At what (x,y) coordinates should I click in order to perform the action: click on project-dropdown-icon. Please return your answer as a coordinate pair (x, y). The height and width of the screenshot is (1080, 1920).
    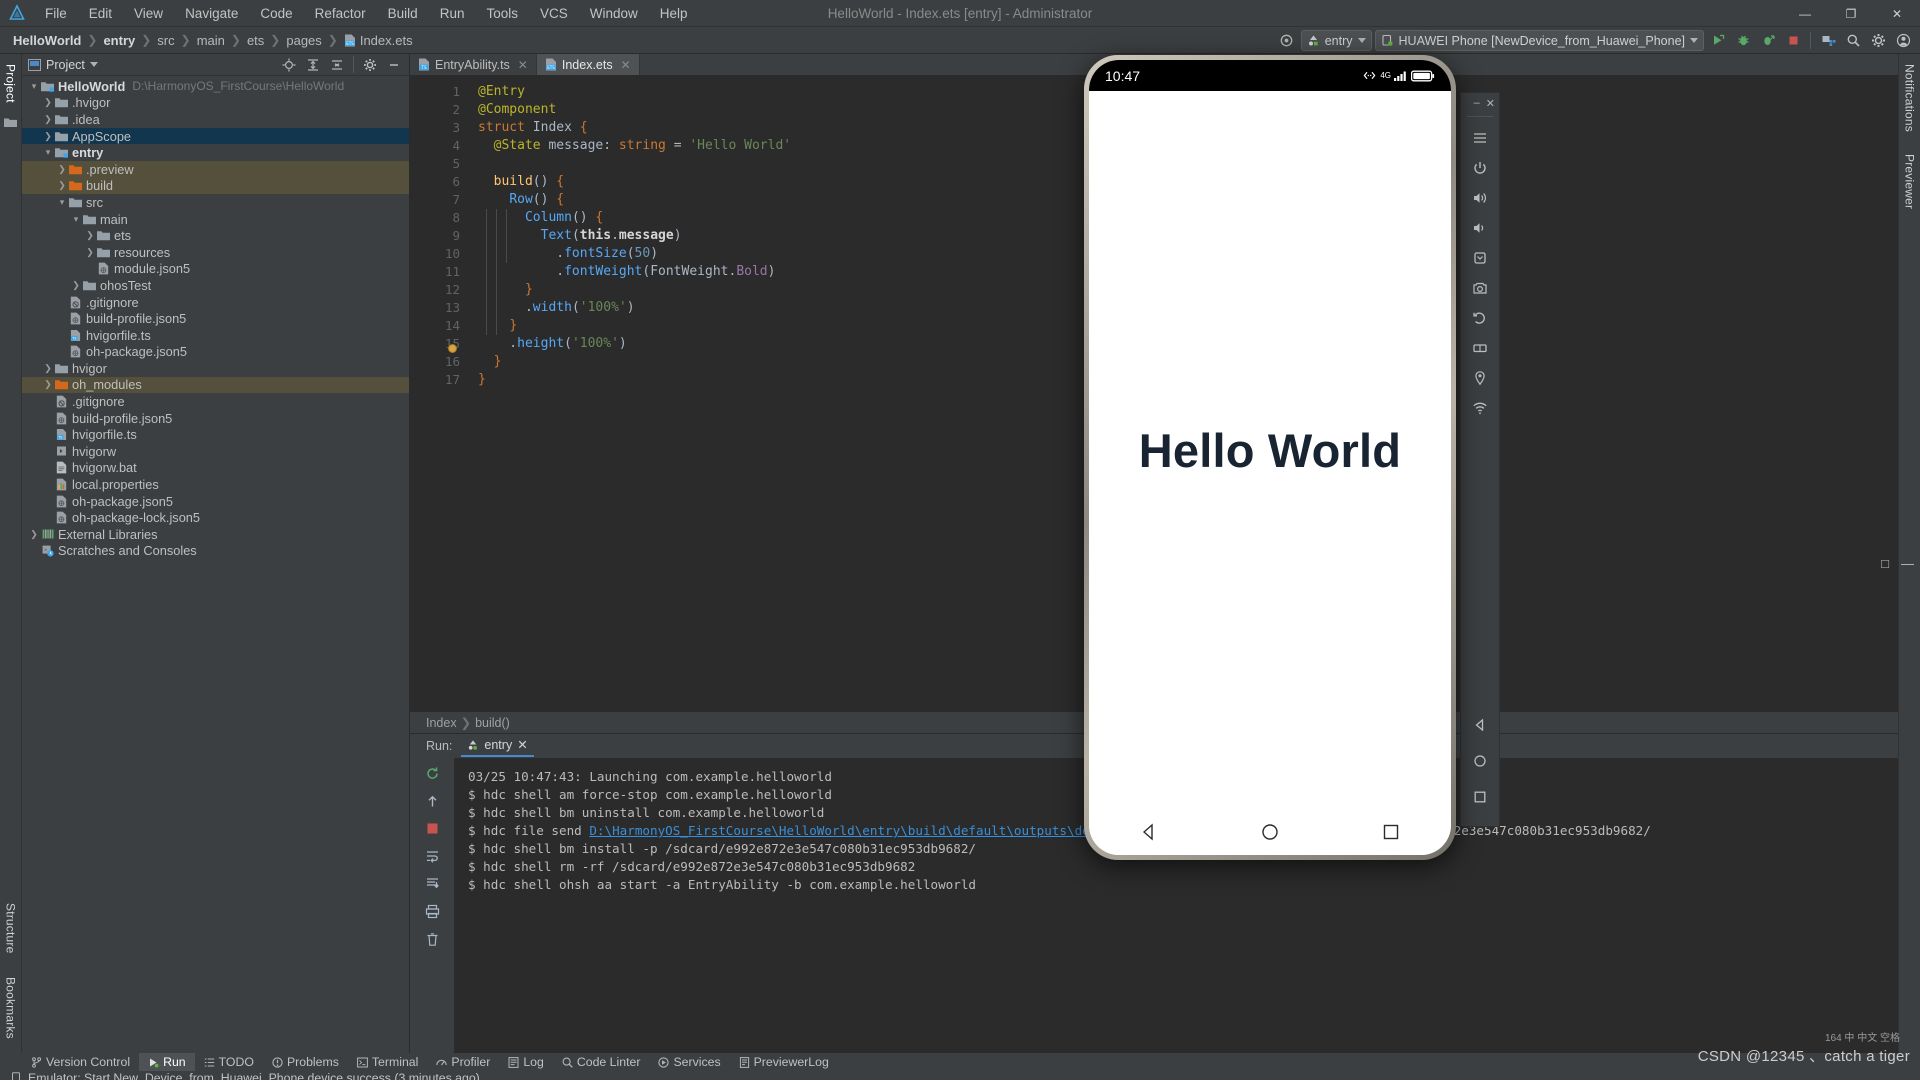
    Looking at the image, I should click on (93, 64).